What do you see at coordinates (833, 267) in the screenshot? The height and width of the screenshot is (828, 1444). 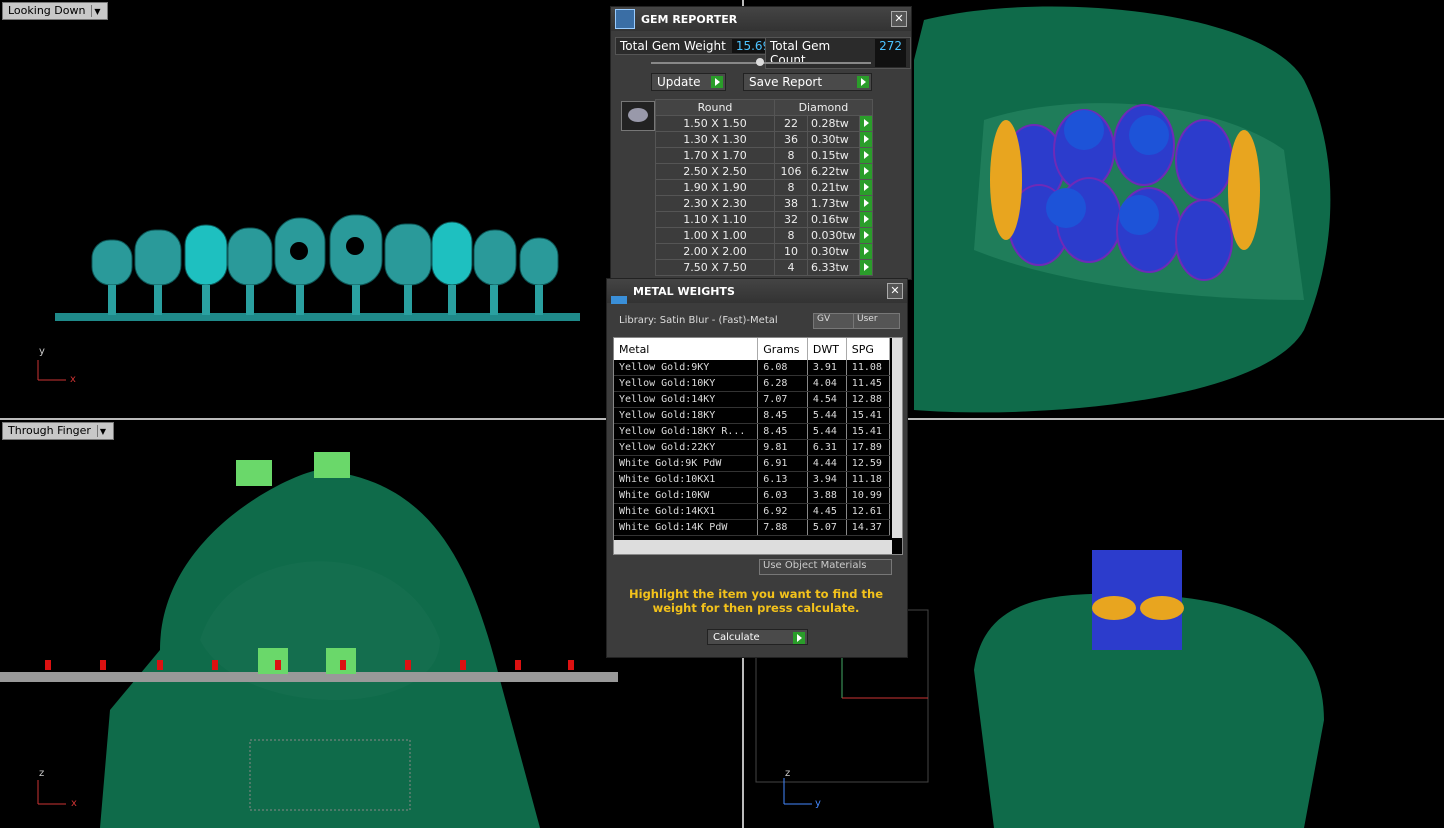 I see `gem-weight: 6.33tw` at bounding box center [833, 267].